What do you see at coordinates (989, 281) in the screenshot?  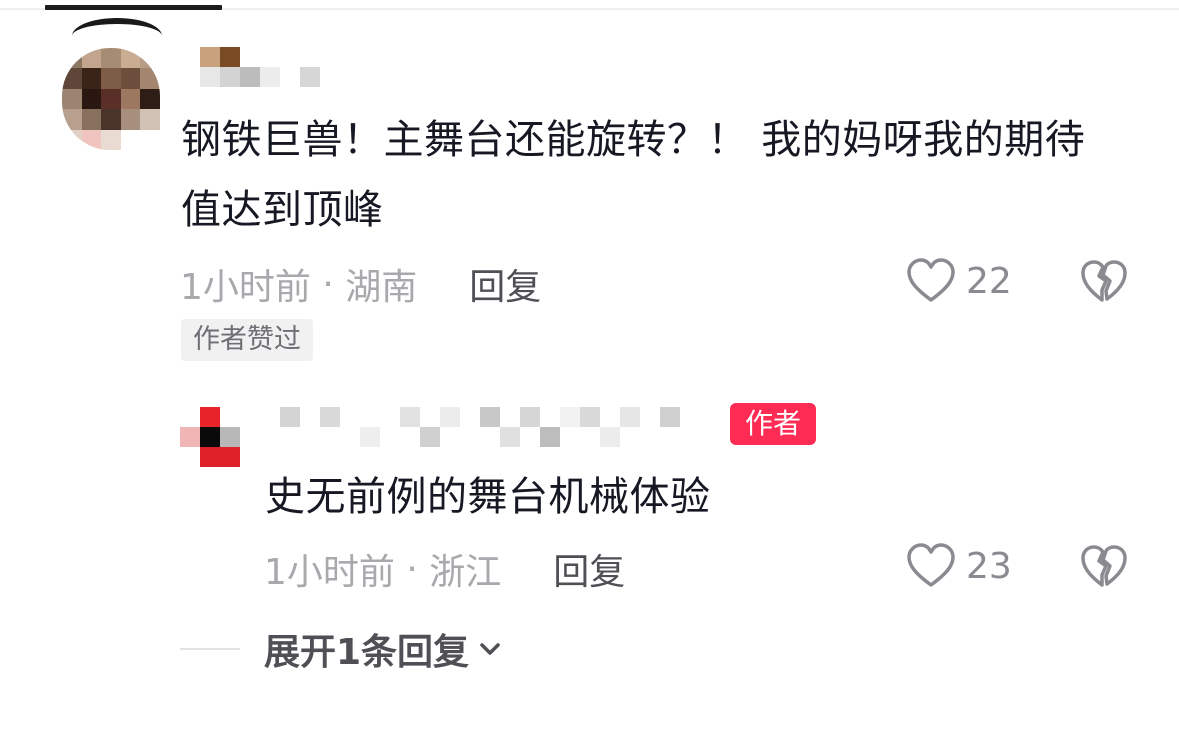 I see `like-count: 22` at bounding box center [989, 281].